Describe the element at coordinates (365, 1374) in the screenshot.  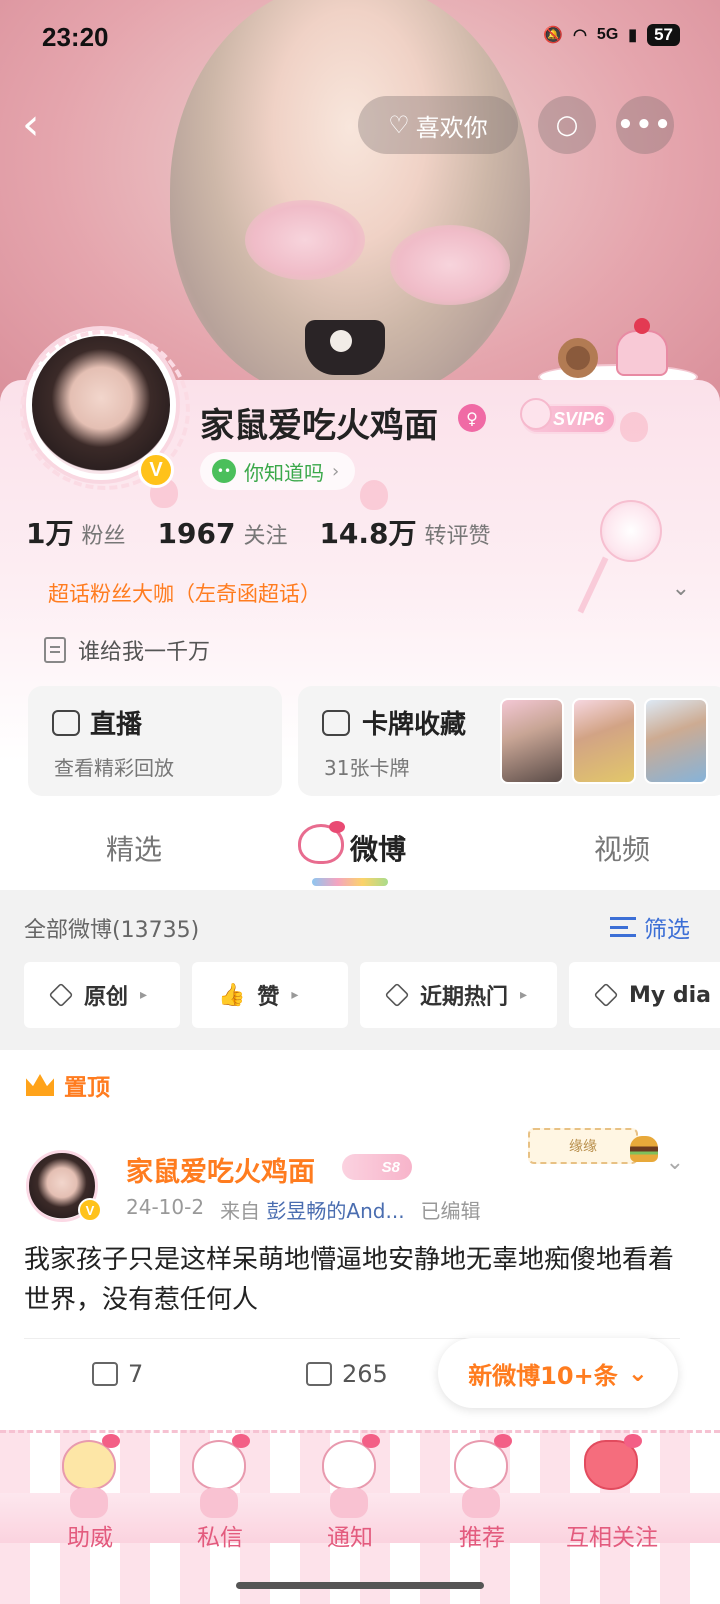
I see `comment-count: 265` at that location.